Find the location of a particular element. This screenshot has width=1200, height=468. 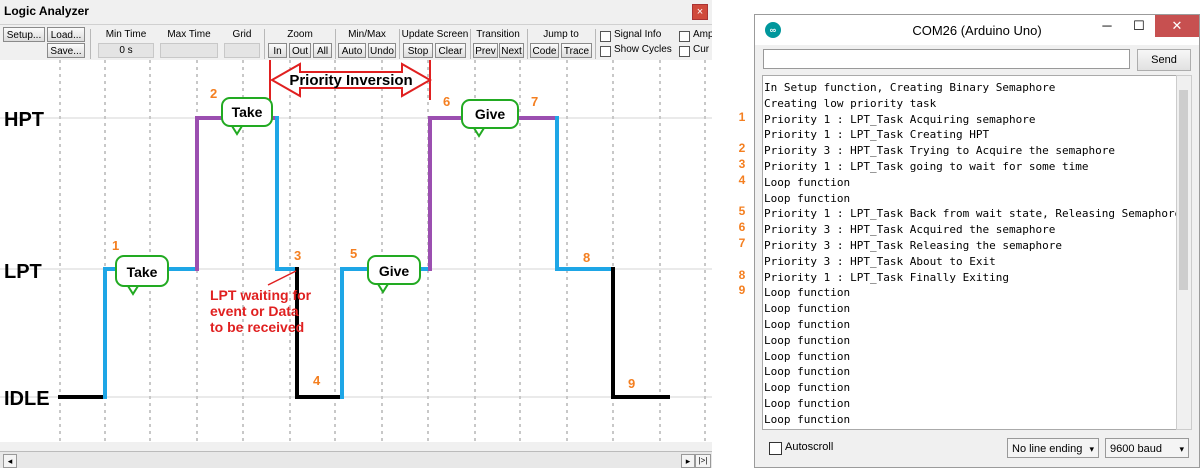

close-button: ✕ is located at coordinates (1177, 26).